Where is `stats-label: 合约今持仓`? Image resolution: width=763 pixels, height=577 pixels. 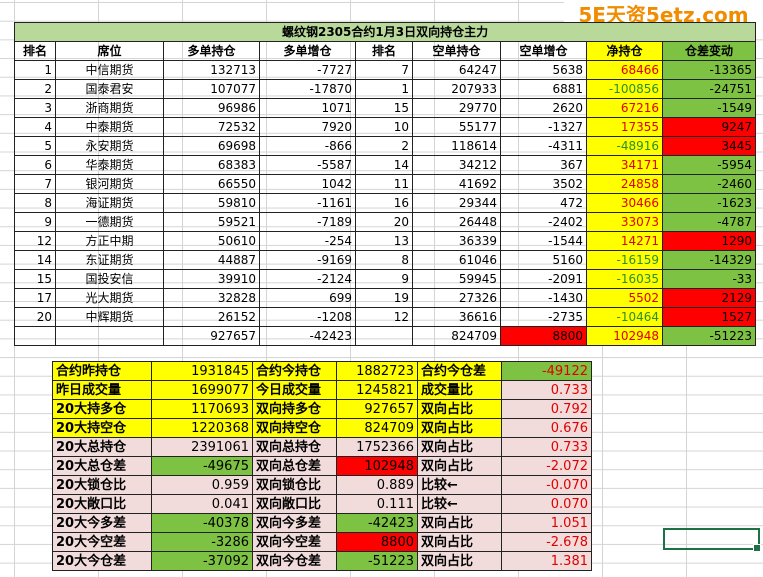
stats-label: 合约今持仓 is located at coordinates (294, 371).